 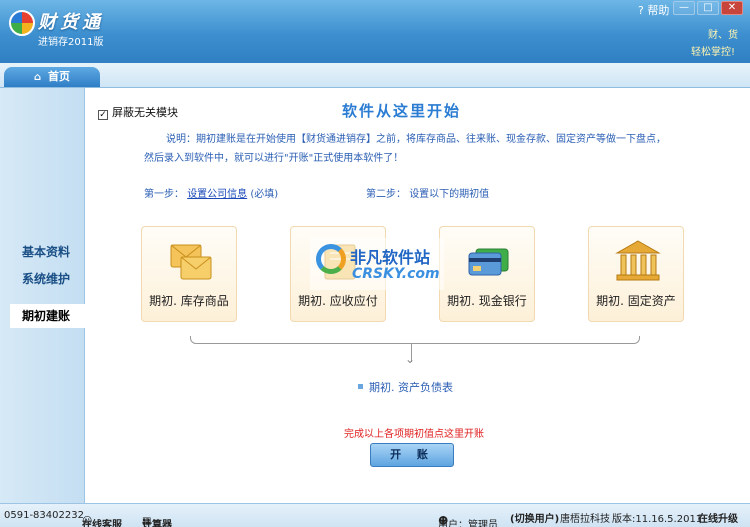 What do you see at coordinates (48, 316) in the screenshot?
I see `sidebar-item-opening-accounts: 期初建账` at bounding box center [48, 316].